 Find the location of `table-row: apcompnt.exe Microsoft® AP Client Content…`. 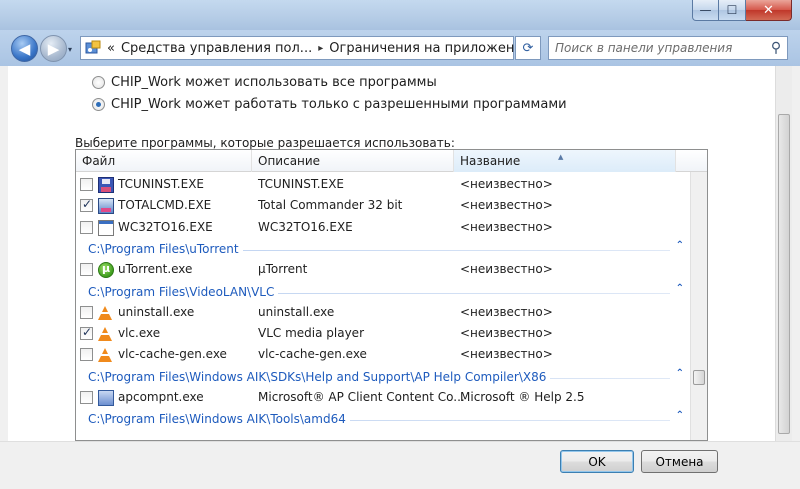

table-row: apcompnt.exe Microsoft® AP Client Content… is located at coordinates (383, 398).